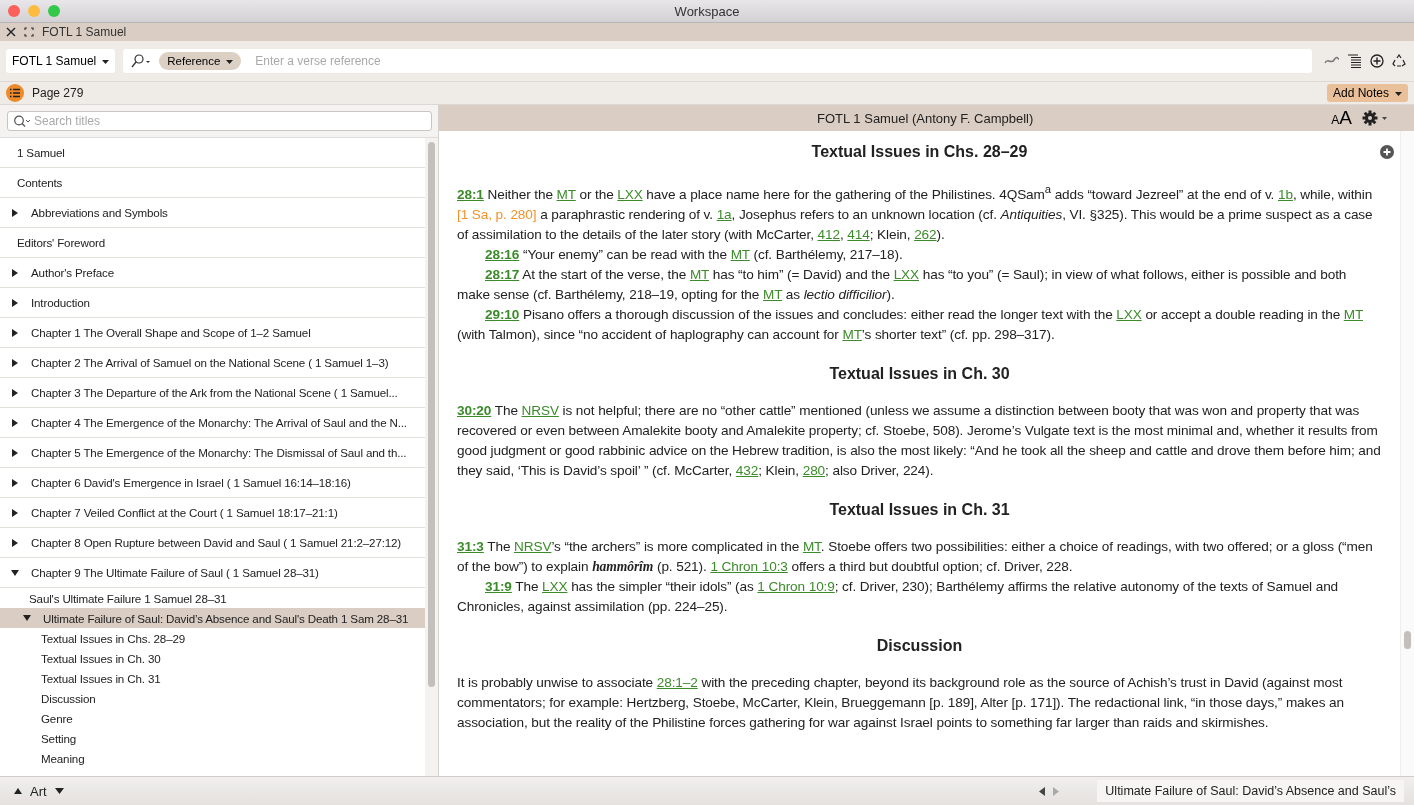 Image resolution: width=1414 pixels, height=805 pixels. Describe the element at coordinates (925, 234) in the screenshot. I see `reference-link: 262` at that location.